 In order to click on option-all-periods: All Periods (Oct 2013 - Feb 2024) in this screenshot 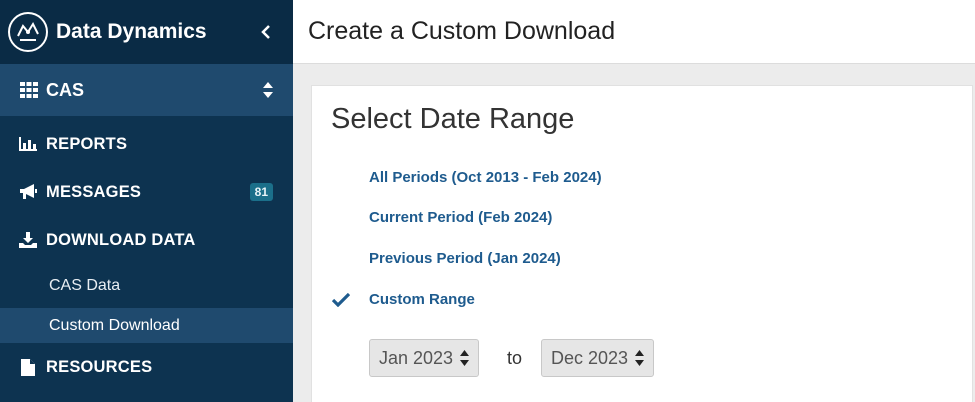, I will do `click(485, 177)`.